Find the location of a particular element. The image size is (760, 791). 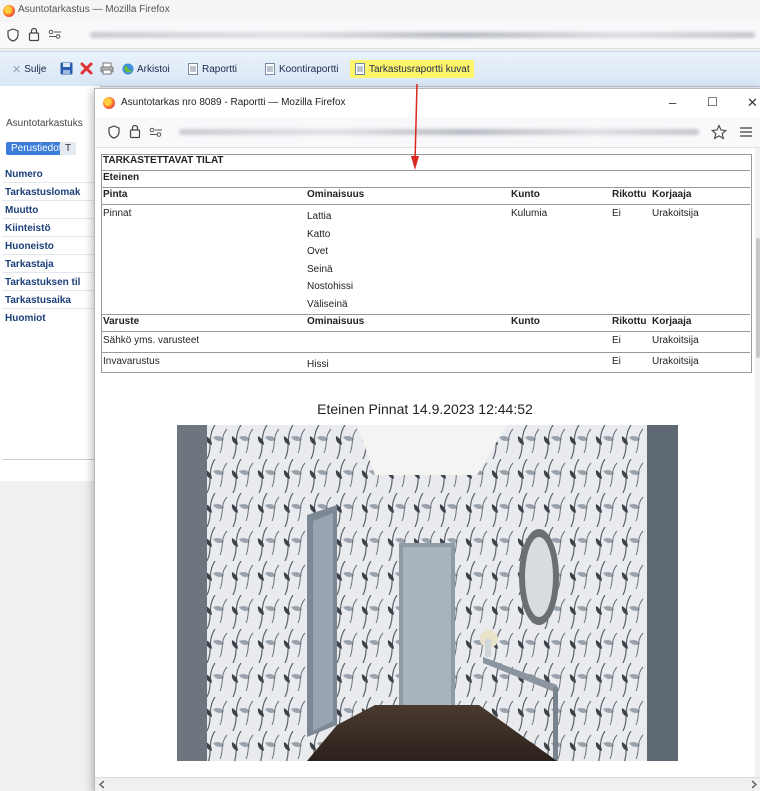

save-icon is located at coordinates (66, 68).